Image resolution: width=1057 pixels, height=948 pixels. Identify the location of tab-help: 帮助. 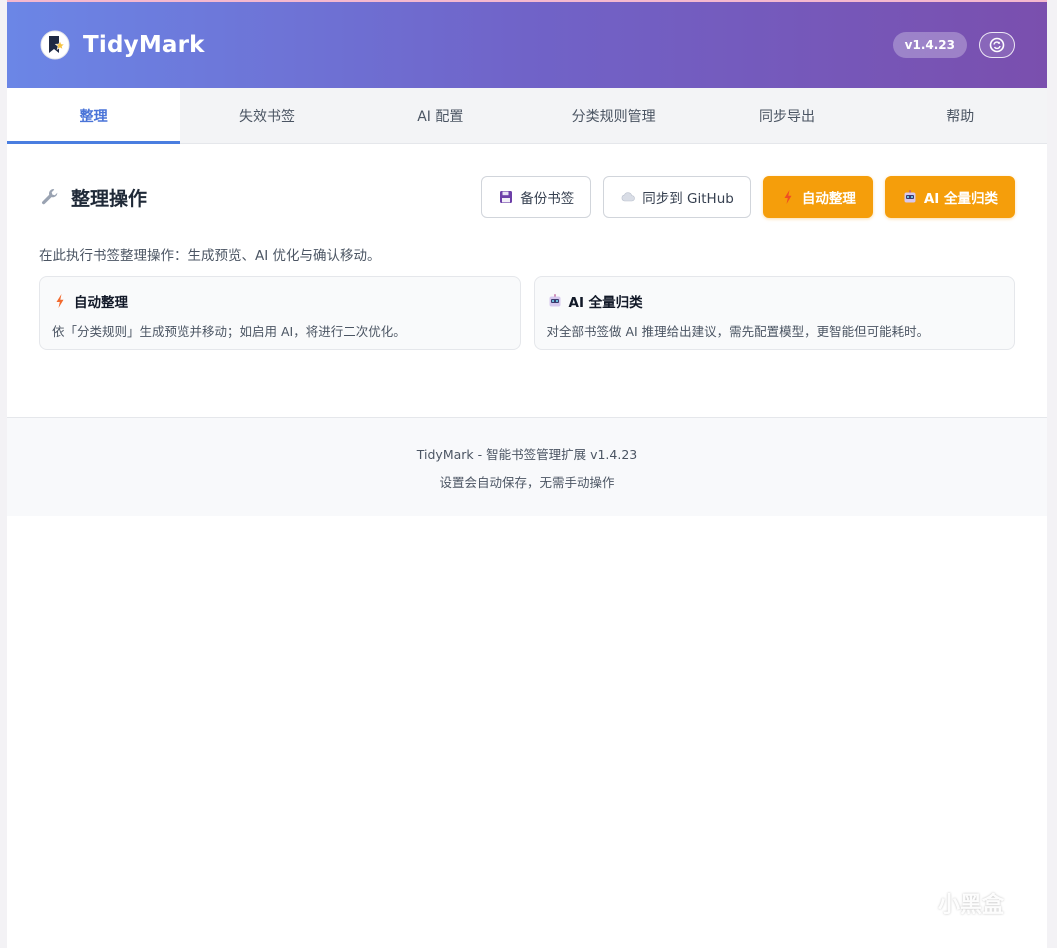
(960, 115).